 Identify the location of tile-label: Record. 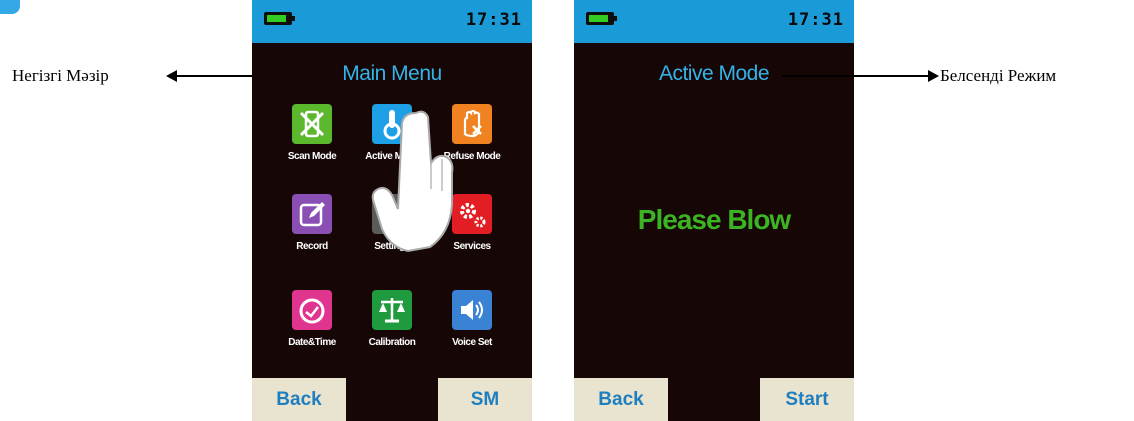
(312, 246).